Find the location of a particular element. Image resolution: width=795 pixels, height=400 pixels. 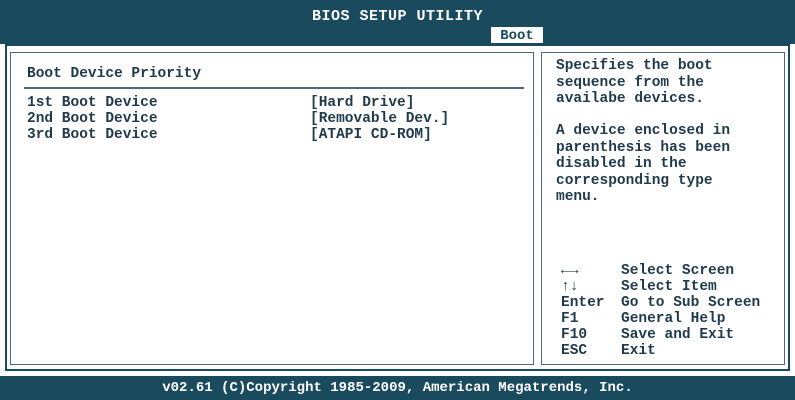

boot-device-2-label: 2nd Boot Device is located at coordinates (92, 119).